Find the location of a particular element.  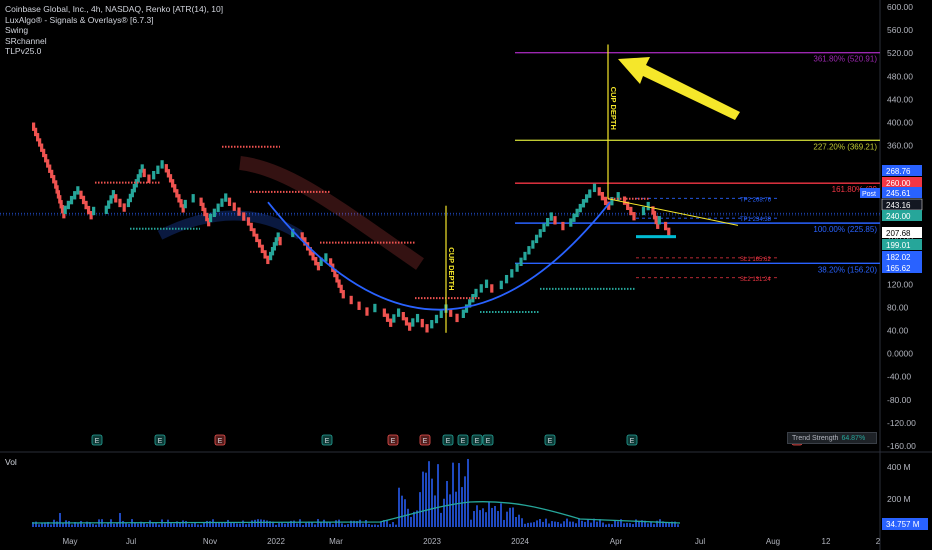

price-tick-label: 400.00 is located at coordinates (900, 123).